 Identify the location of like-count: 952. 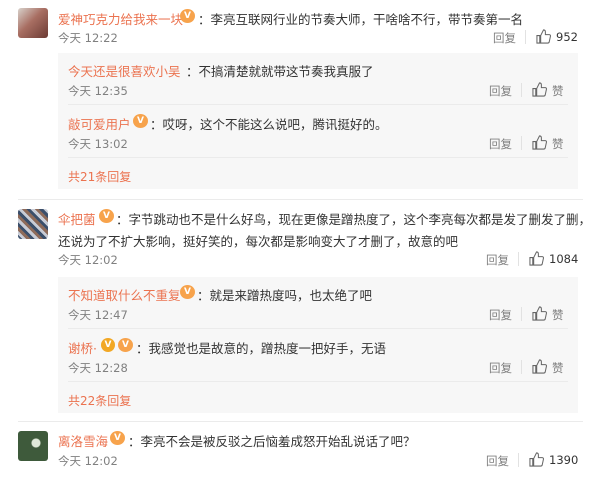
(567, 37).